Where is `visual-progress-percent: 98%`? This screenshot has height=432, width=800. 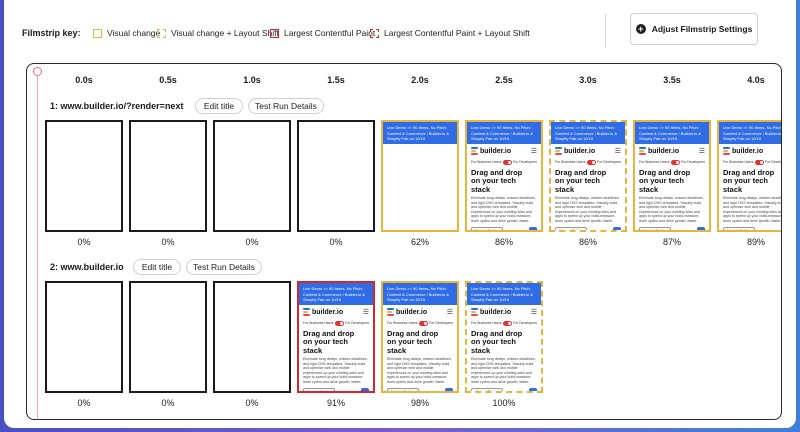 visual-progress-percent: 98% is located at coordinates (419, 403).